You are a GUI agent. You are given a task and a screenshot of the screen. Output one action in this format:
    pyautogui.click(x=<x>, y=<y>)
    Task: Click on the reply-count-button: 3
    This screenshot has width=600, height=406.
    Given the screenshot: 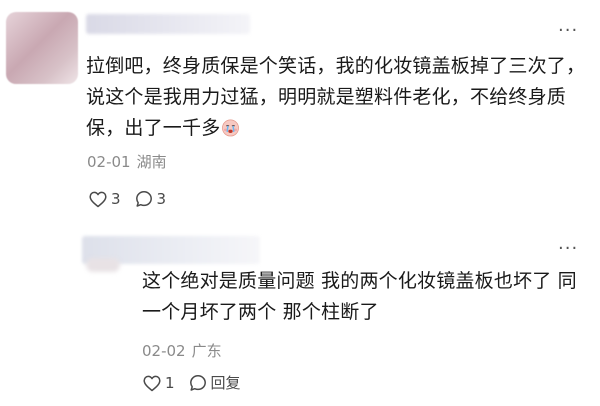 What is the action you would take?
    pyautogui.click(x=151, y=199)
    